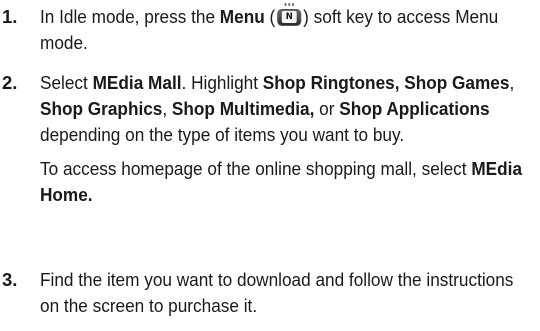  I want to click on text-run: (, so click(270, 16).